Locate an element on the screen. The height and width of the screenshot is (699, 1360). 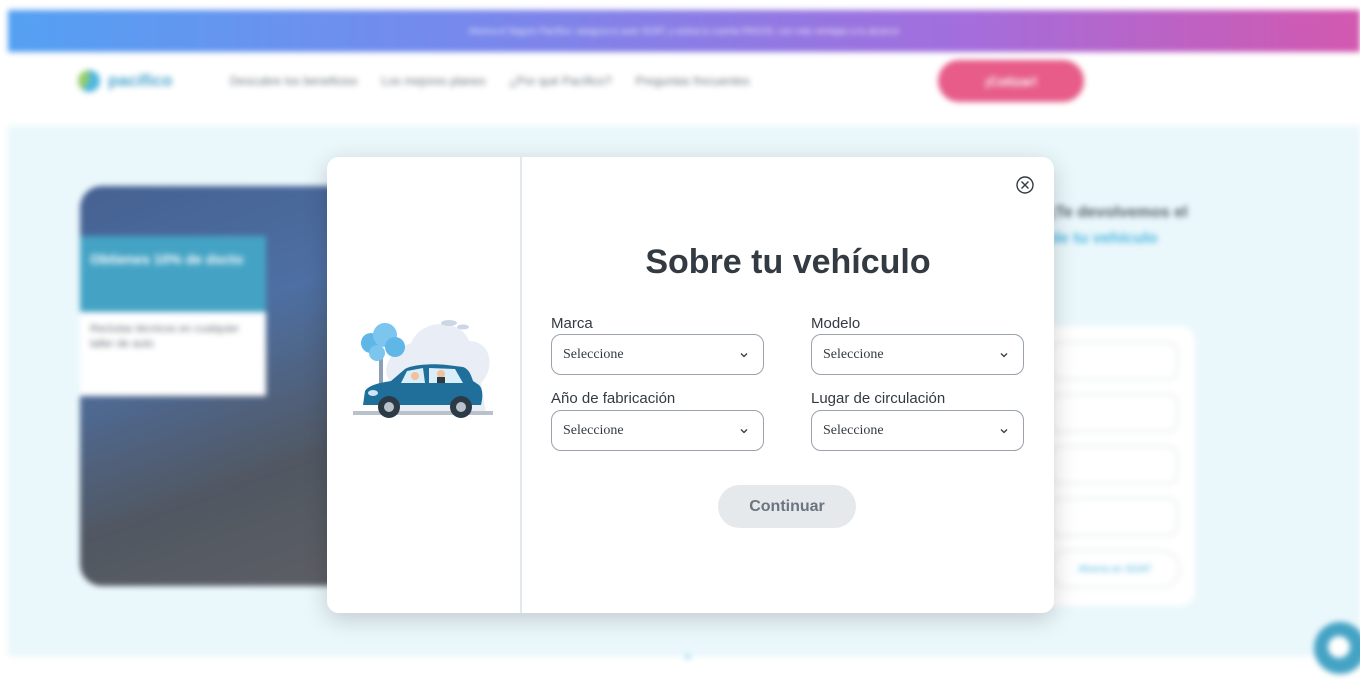
year-label: Año de fabricación is located at coordinates (613, 398).